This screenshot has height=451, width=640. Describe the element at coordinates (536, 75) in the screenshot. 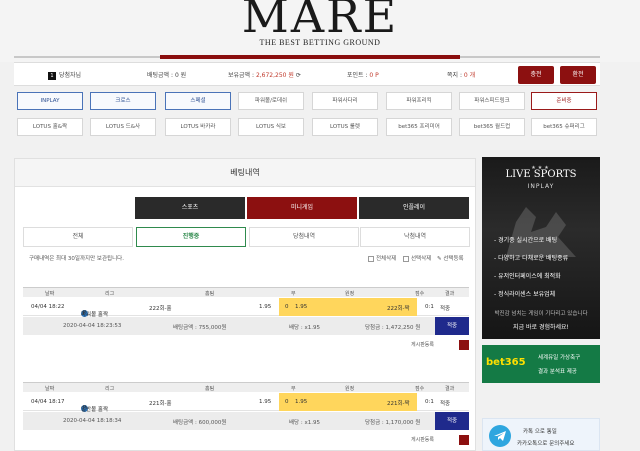

I see `deposit-button: 충전` at that location.